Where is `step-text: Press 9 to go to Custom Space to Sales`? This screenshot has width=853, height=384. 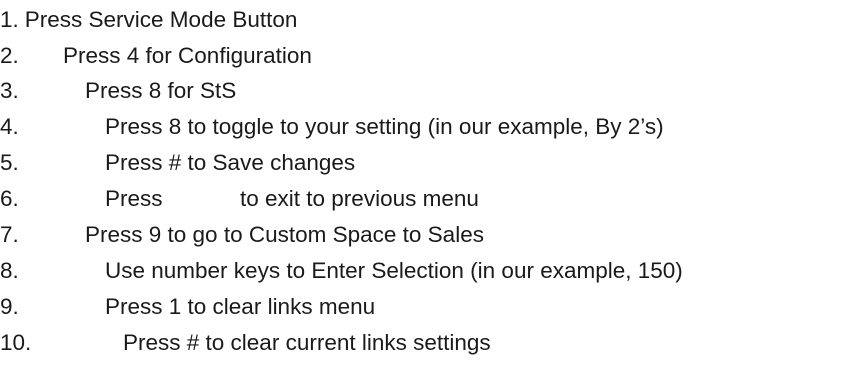
step-text: Press 9 to go to Custom Space to Sales is located at coordinates (284, 234).